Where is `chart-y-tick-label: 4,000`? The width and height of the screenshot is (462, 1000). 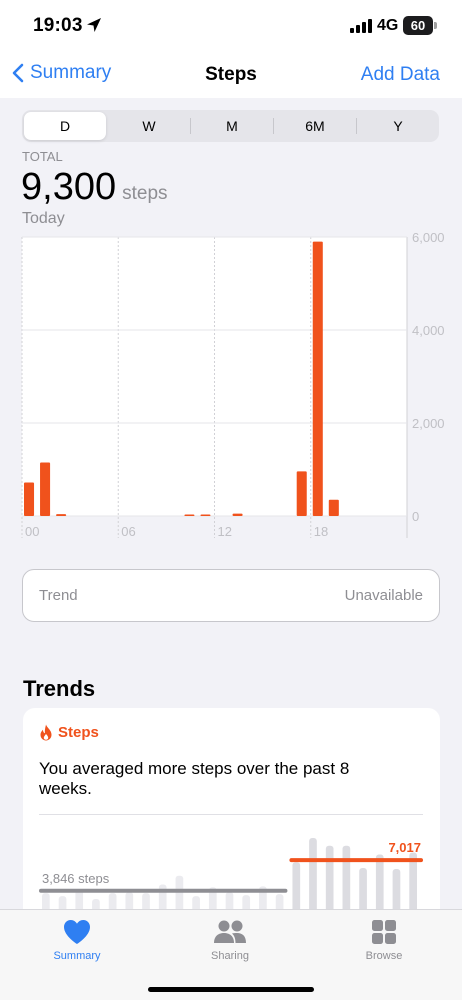
chart-y-tick-label: 4,000 is located at coordinates (428, 330).